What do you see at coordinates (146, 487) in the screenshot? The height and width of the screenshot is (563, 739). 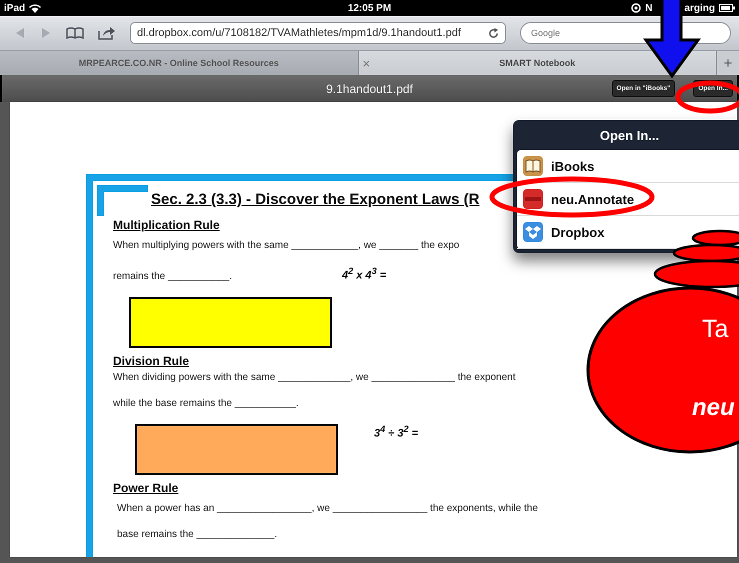 I see `section-heading: Power Rule` at bounding box center [146, 487].